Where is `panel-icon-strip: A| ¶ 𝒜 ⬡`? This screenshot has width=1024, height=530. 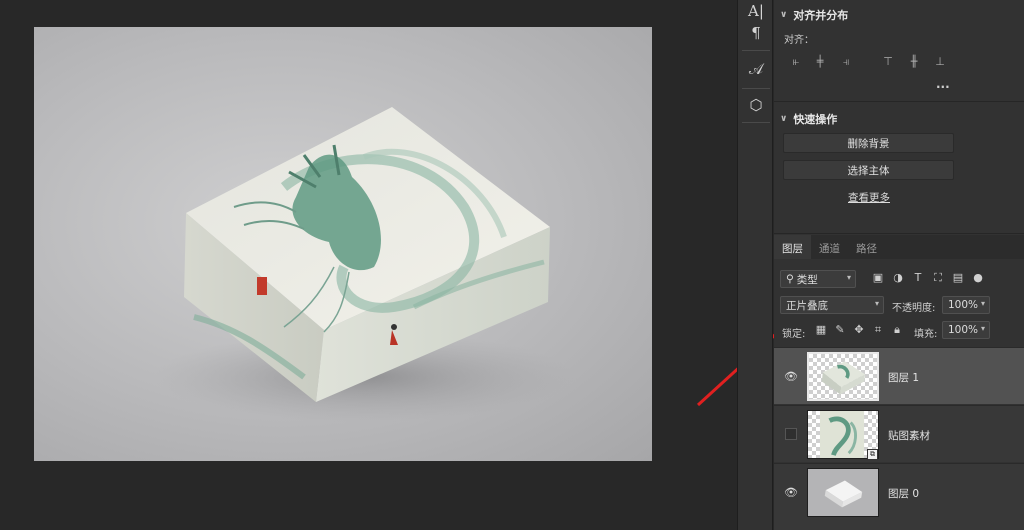
panel-icon-strip: A| ¶ 𝒜 ⬡ is located at coordinates (755, 265).